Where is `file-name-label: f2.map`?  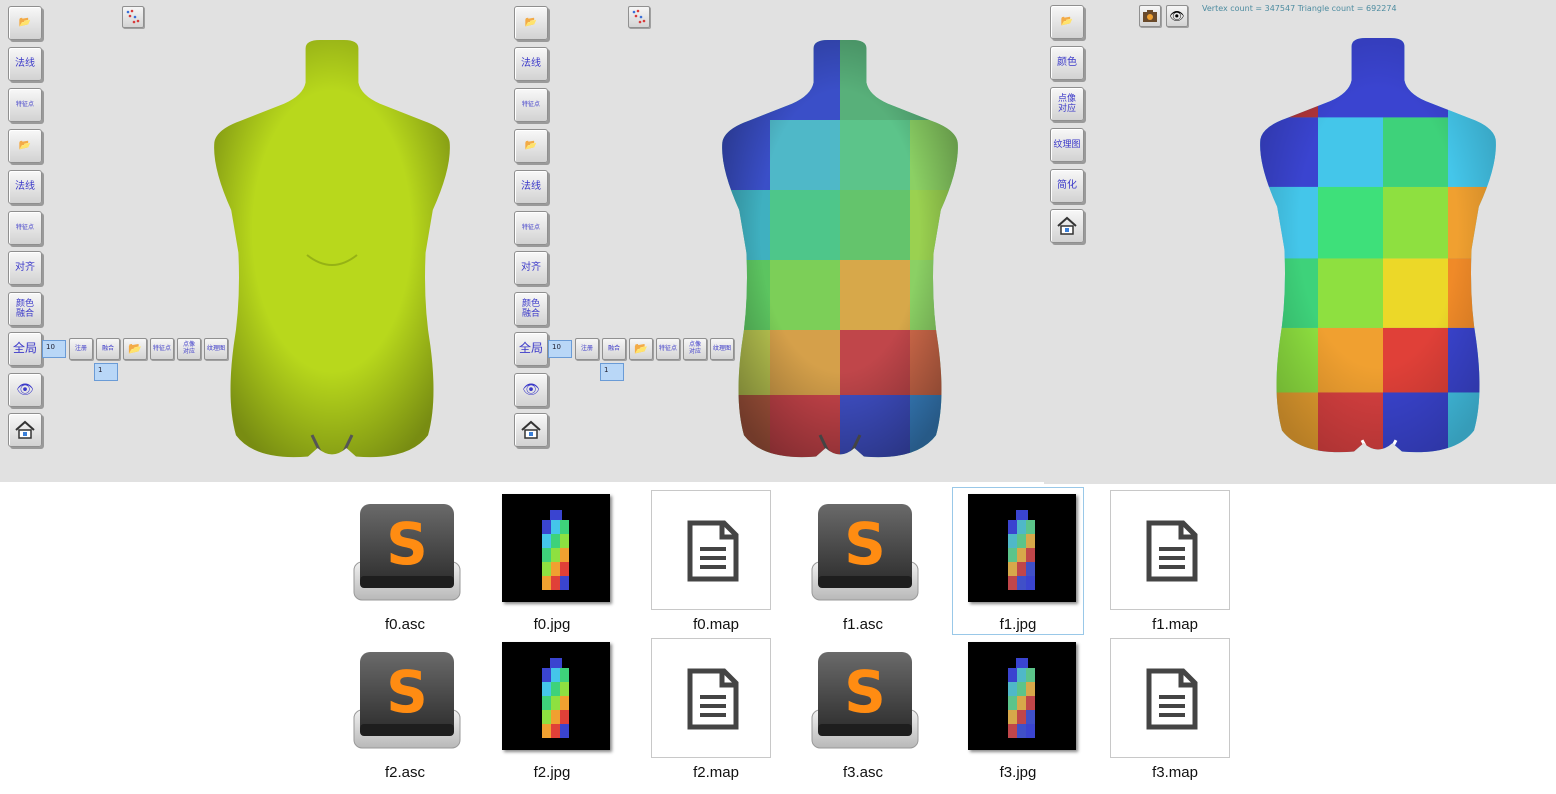
file-name-label: f2.map is located at coordinates (716, 772).